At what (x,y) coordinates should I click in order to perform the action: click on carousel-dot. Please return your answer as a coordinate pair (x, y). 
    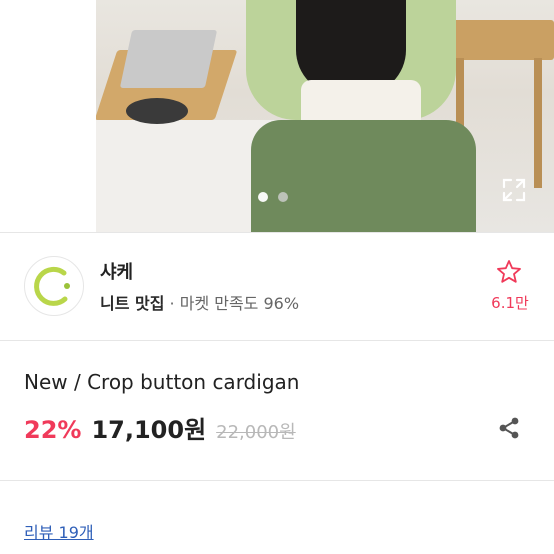
    Looking at the image, I should click on (283, 197).